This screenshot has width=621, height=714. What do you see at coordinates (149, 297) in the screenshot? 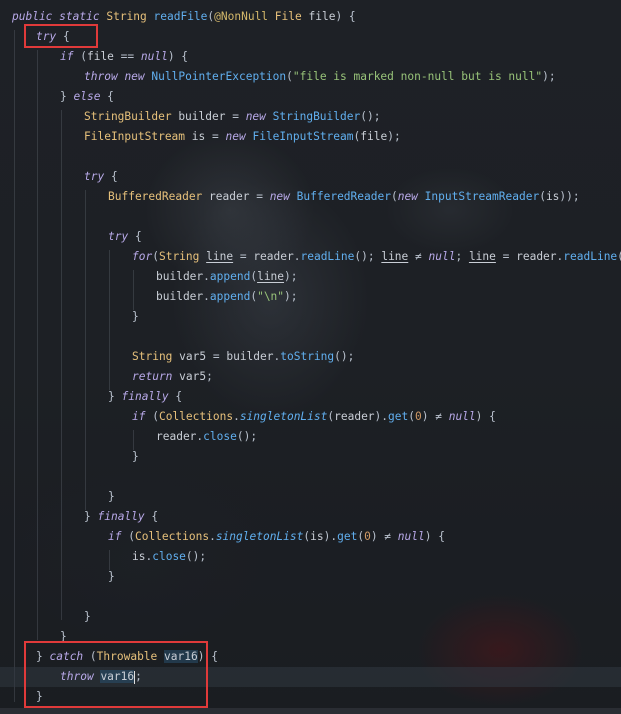
I see `code-line: builder.append("\n");` at bounding box center [149, 297].